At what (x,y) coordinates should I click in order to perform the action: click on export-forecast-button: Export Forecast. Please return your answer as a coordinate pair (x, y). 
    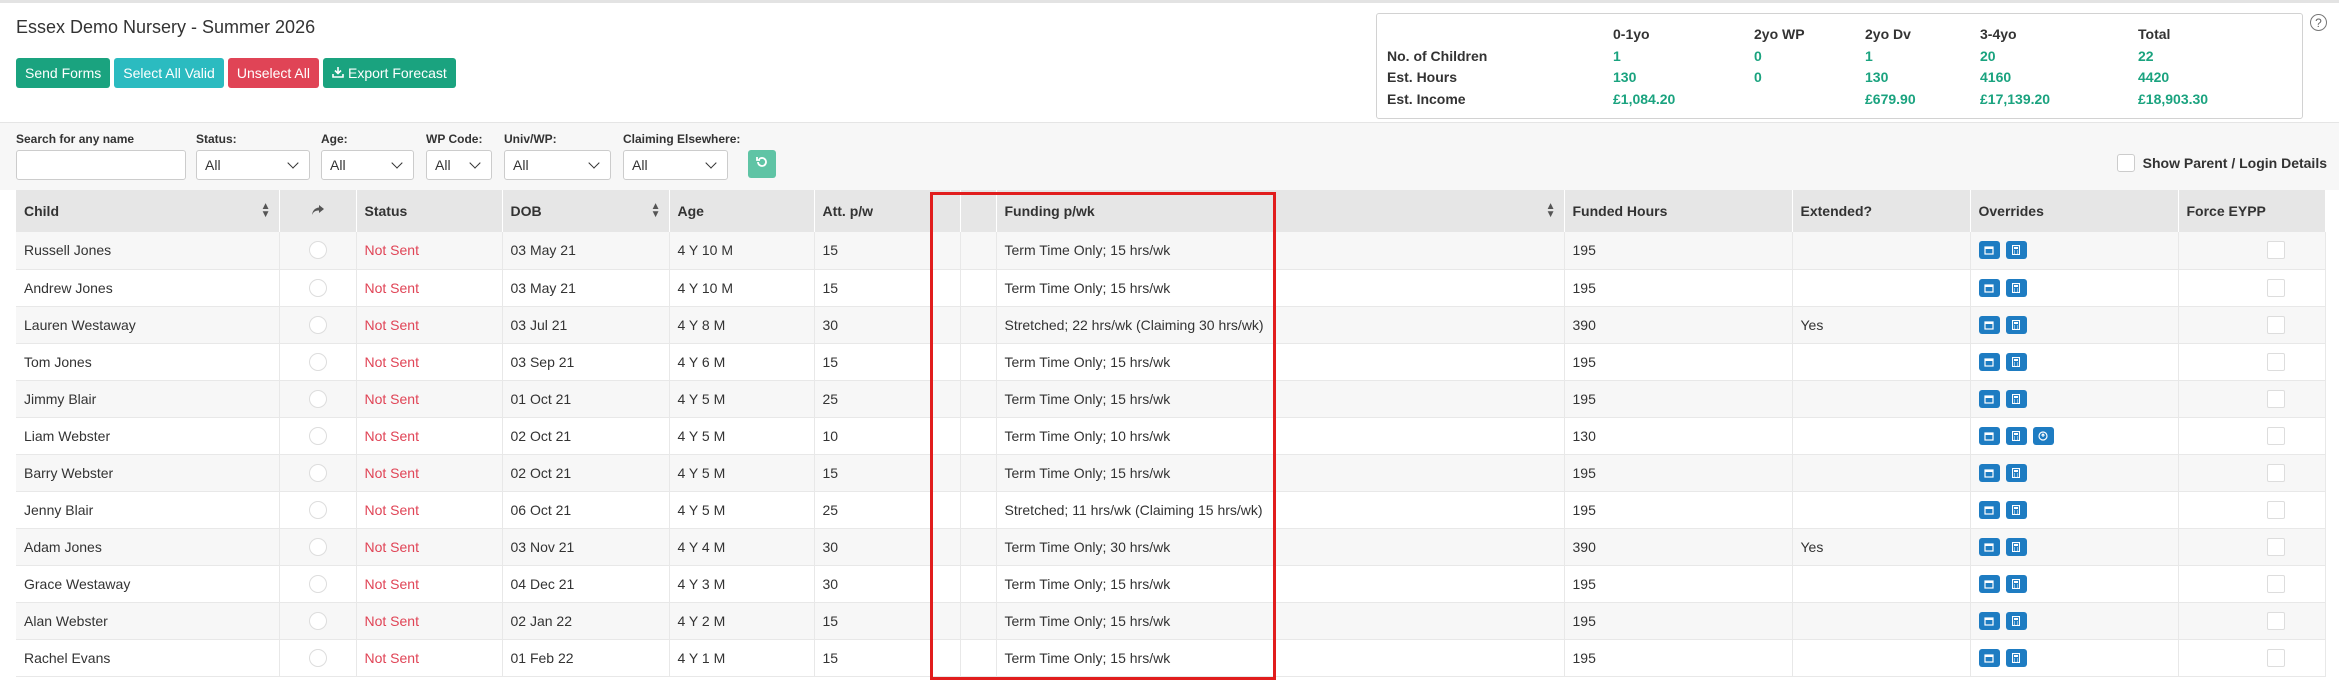
    Looking at the image, I should click on (389, 73).